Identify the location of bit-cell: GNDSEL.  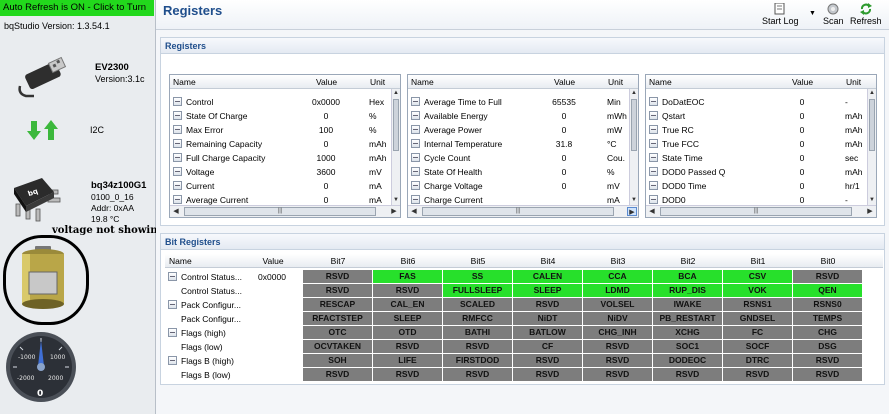
(758, 318).